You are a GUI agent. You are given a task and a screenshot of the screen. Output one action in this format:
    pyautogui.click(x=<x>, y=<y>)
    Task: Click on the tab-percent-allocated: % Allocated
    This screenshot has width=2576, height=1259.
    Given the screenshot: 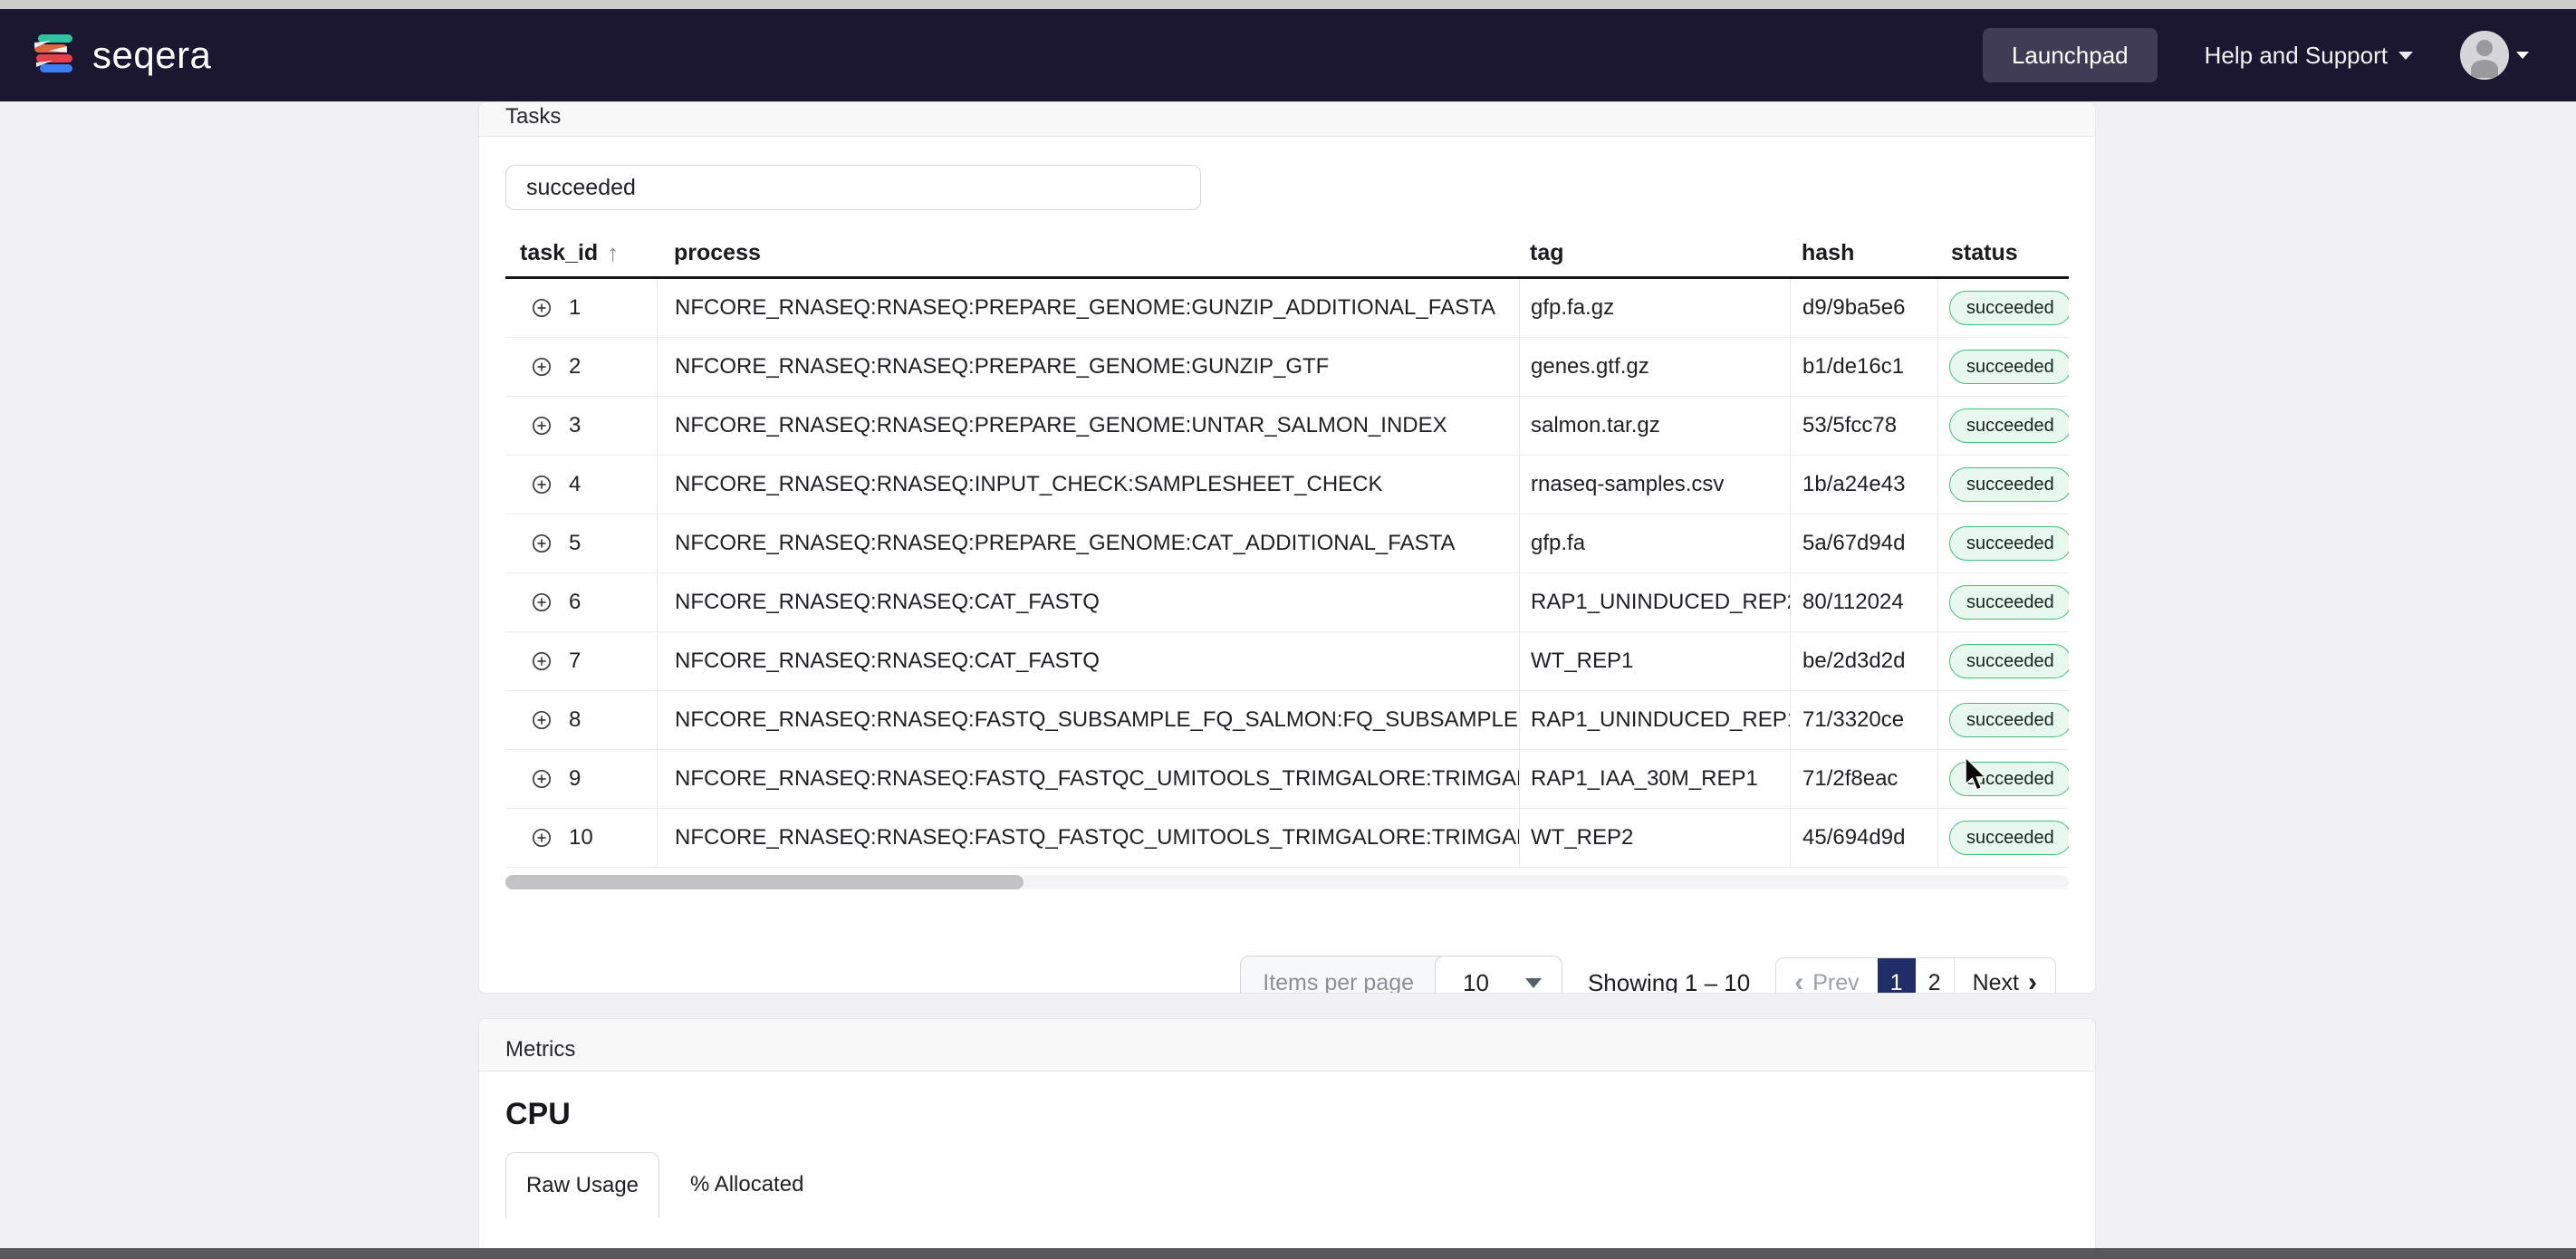 What is the action you would take?
    pyautogui.click(x=746, y=1184)
    